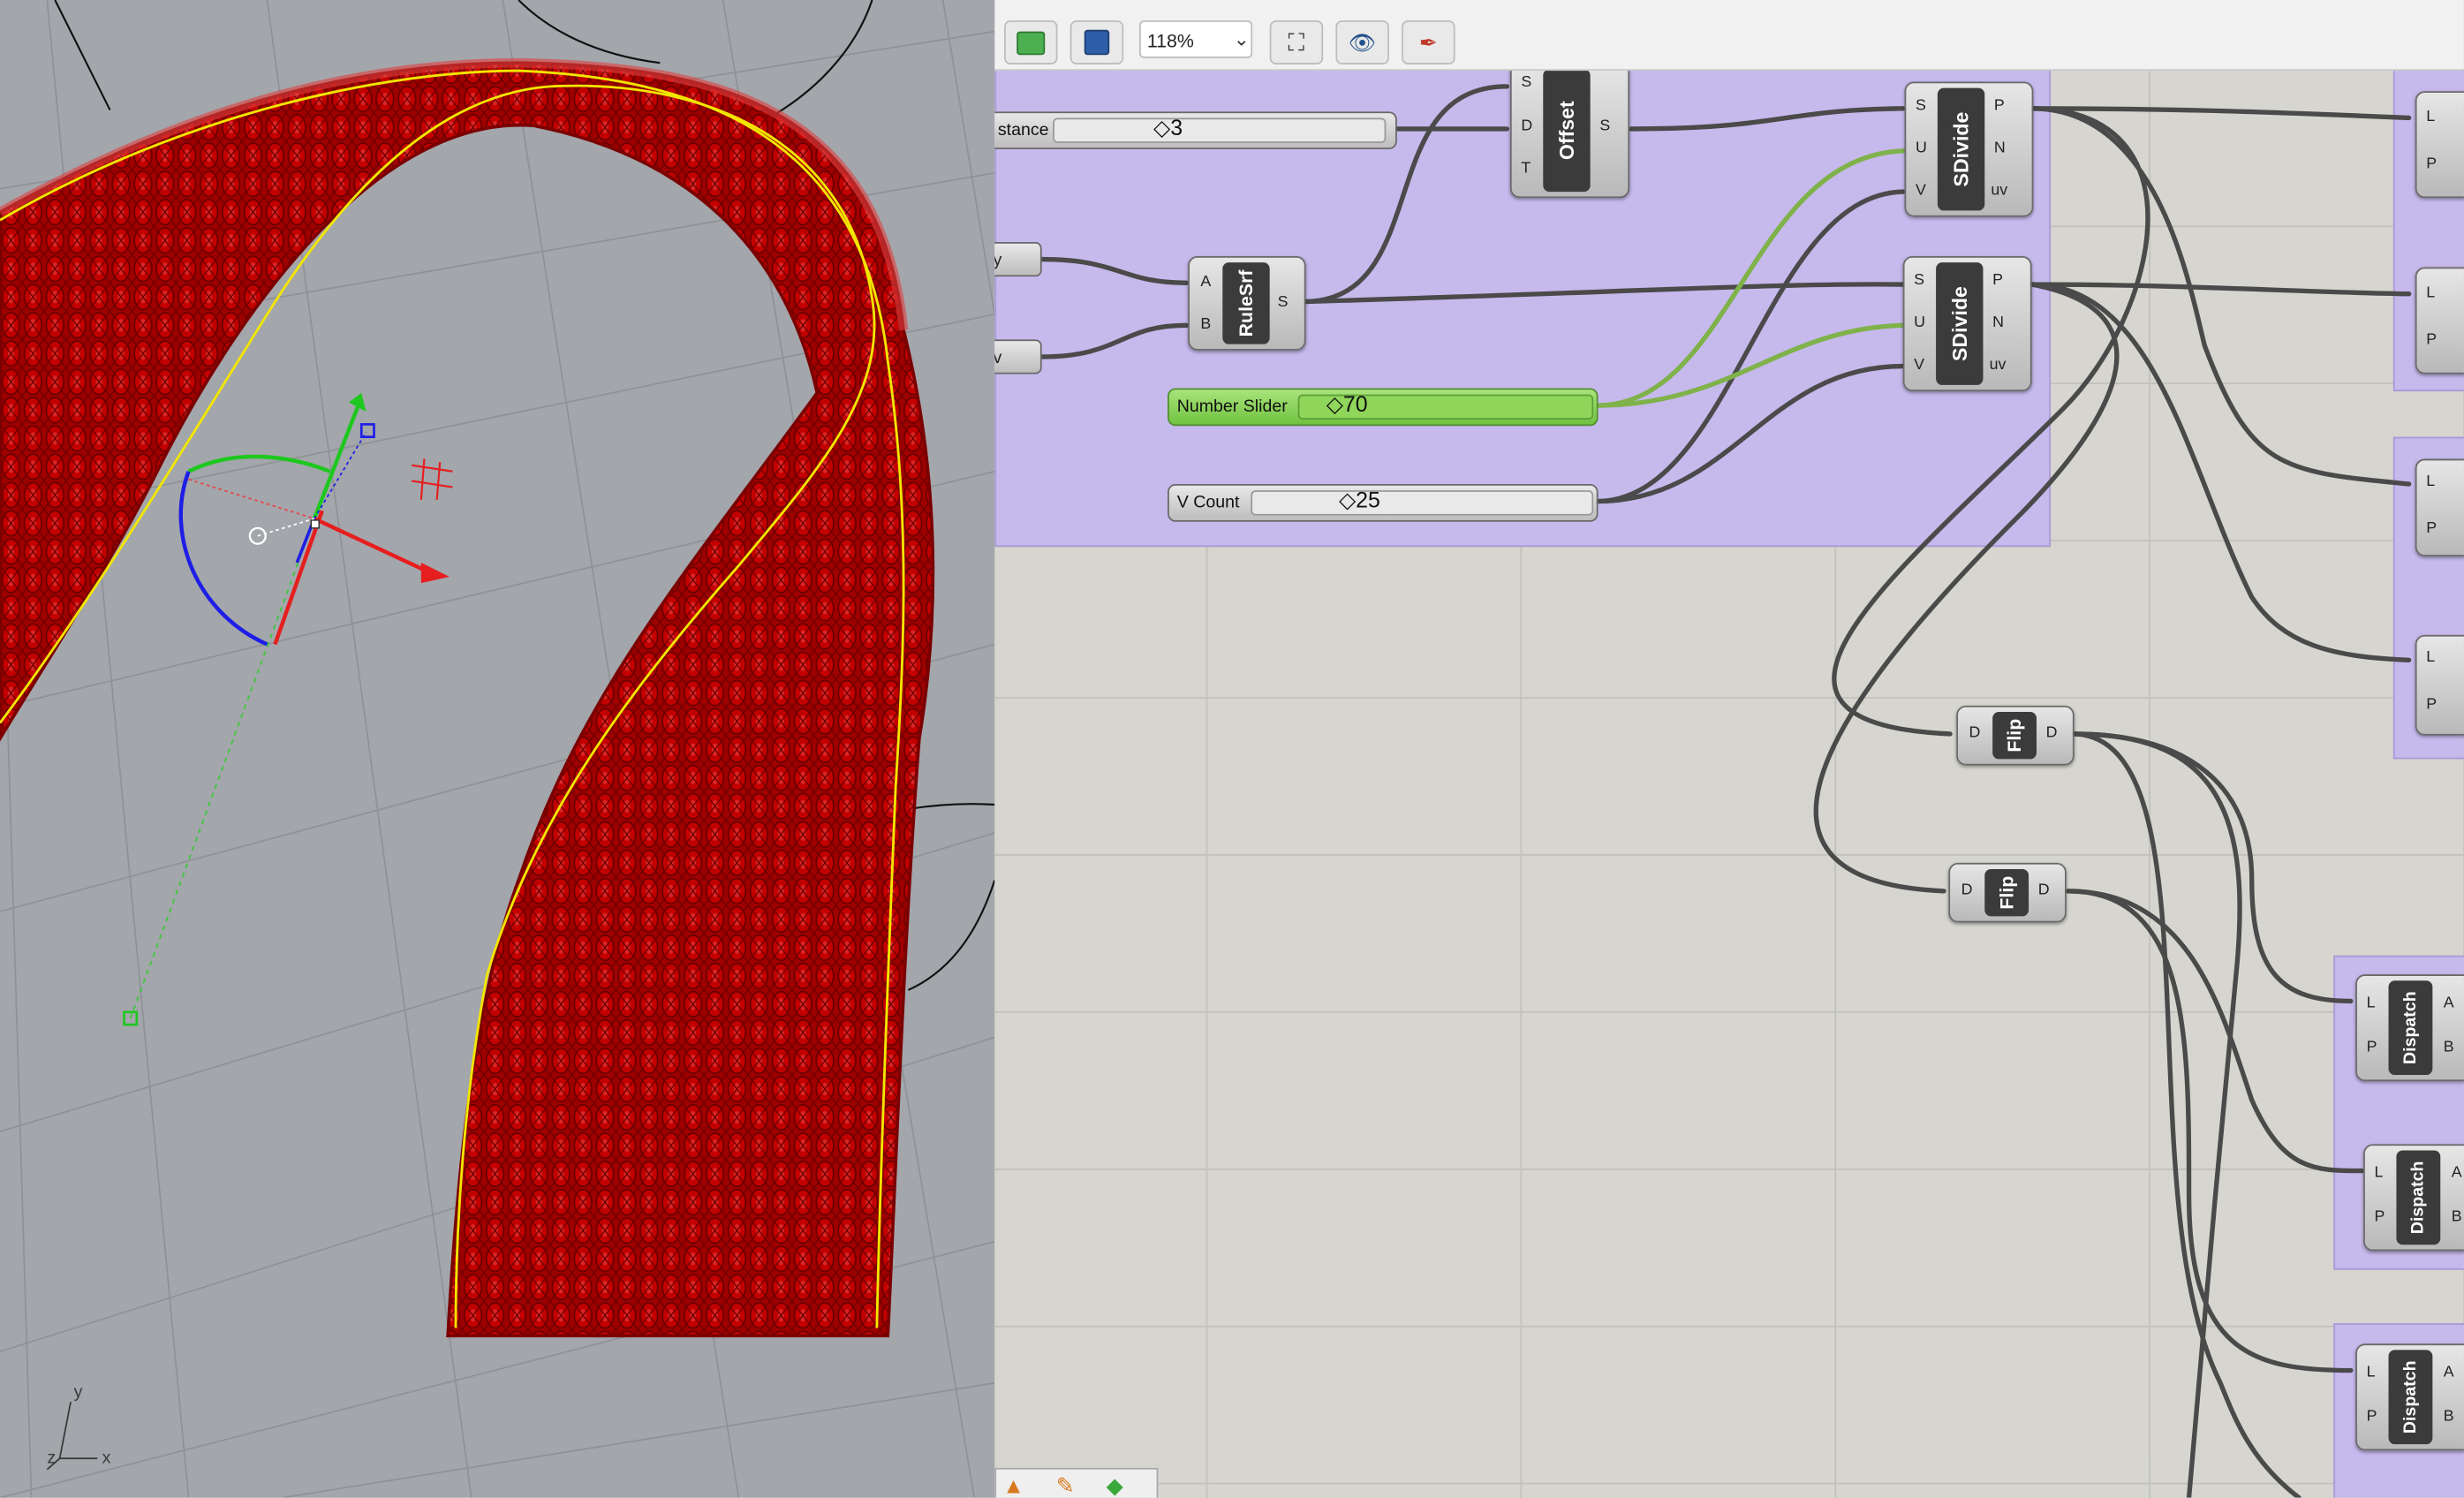 Image resolution: width=2464 pixels, height=1498 pixels. Describe the element at coordinates (1383, 408) in the screenshot. I see `number-slider: Number Slider ◇70` at that location.